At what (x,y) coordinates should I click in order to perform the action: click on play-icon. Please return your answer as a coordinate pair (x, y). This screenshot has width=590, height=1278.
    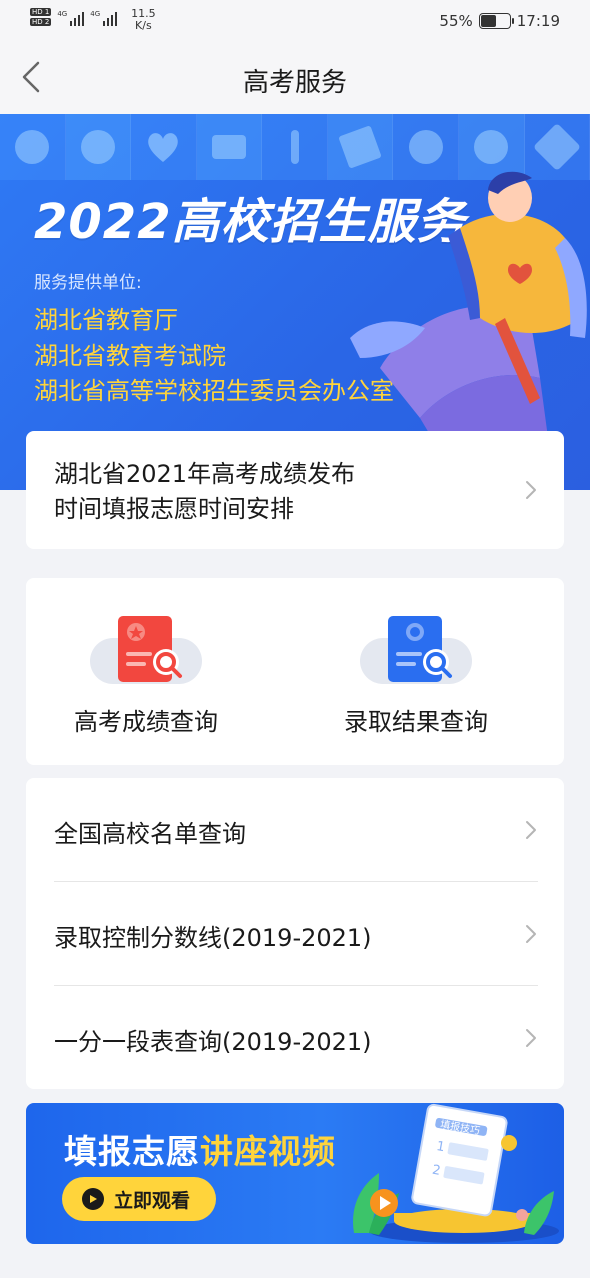
    Looking at the image, I should click on (93, 1199).